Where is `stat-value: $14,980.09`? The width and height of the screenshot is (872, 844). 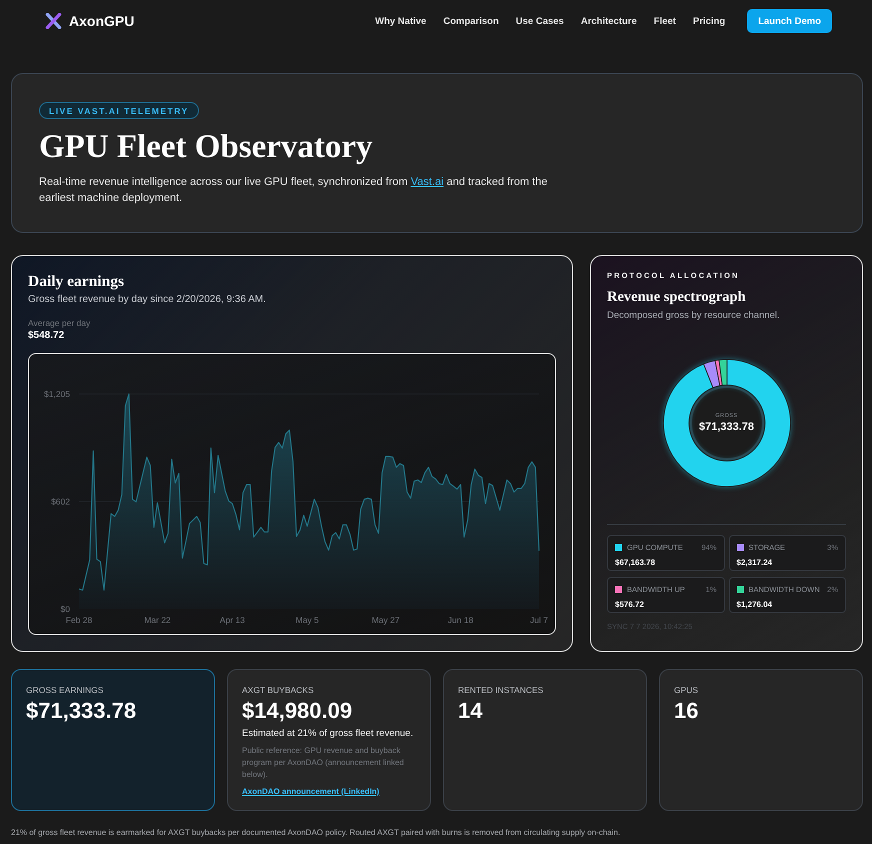 stat-value: $14,980.09 is located at coordinates (297, 711).